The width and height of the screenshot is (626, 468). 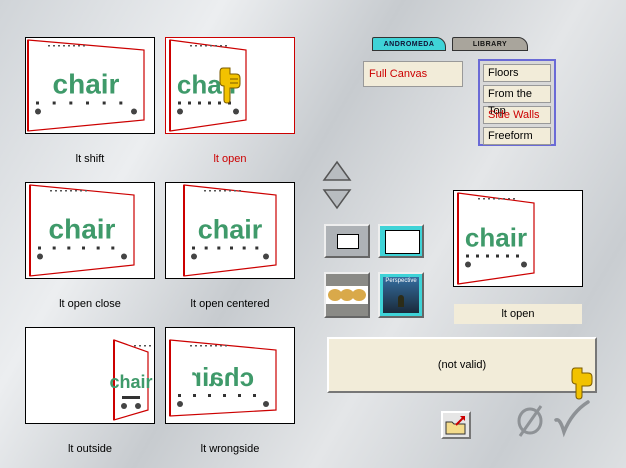 I want to click on up-arrow-button, so click(x=337, y=171).